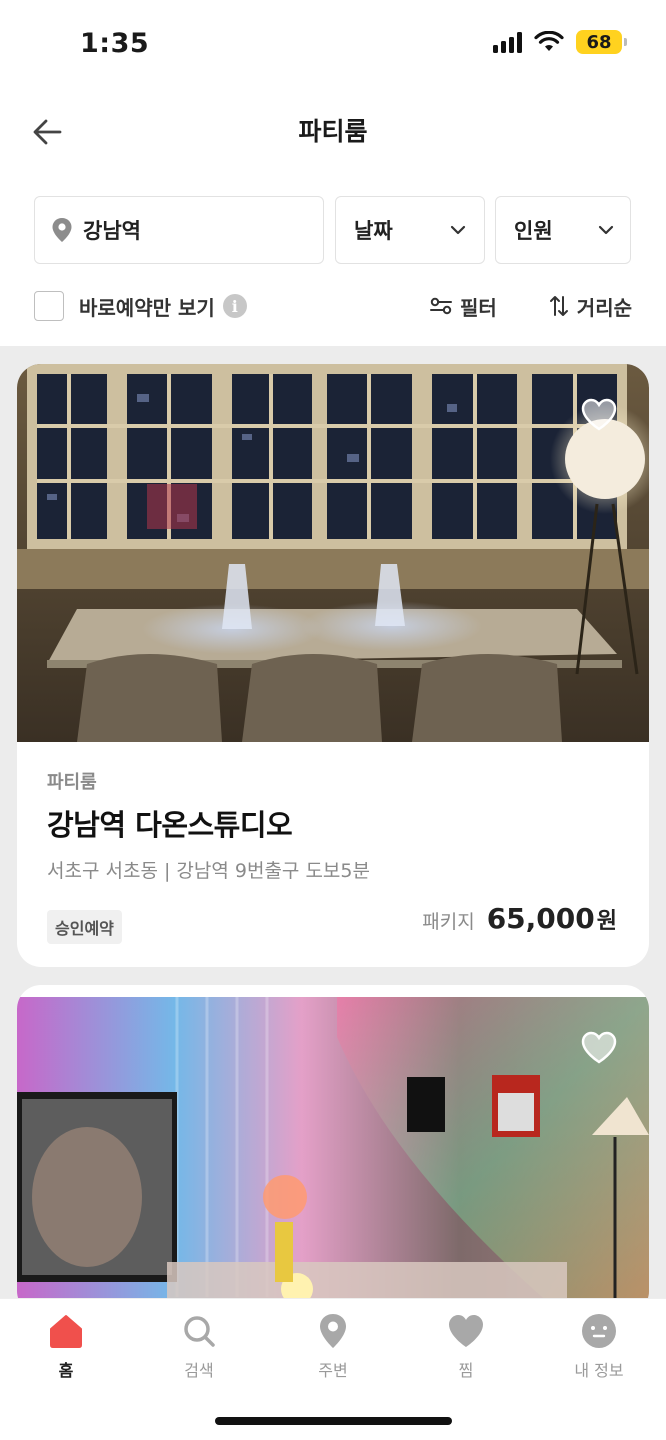 This screenshot has width=666, height=1440. I want to click on home-icon, so click(66, 1331).